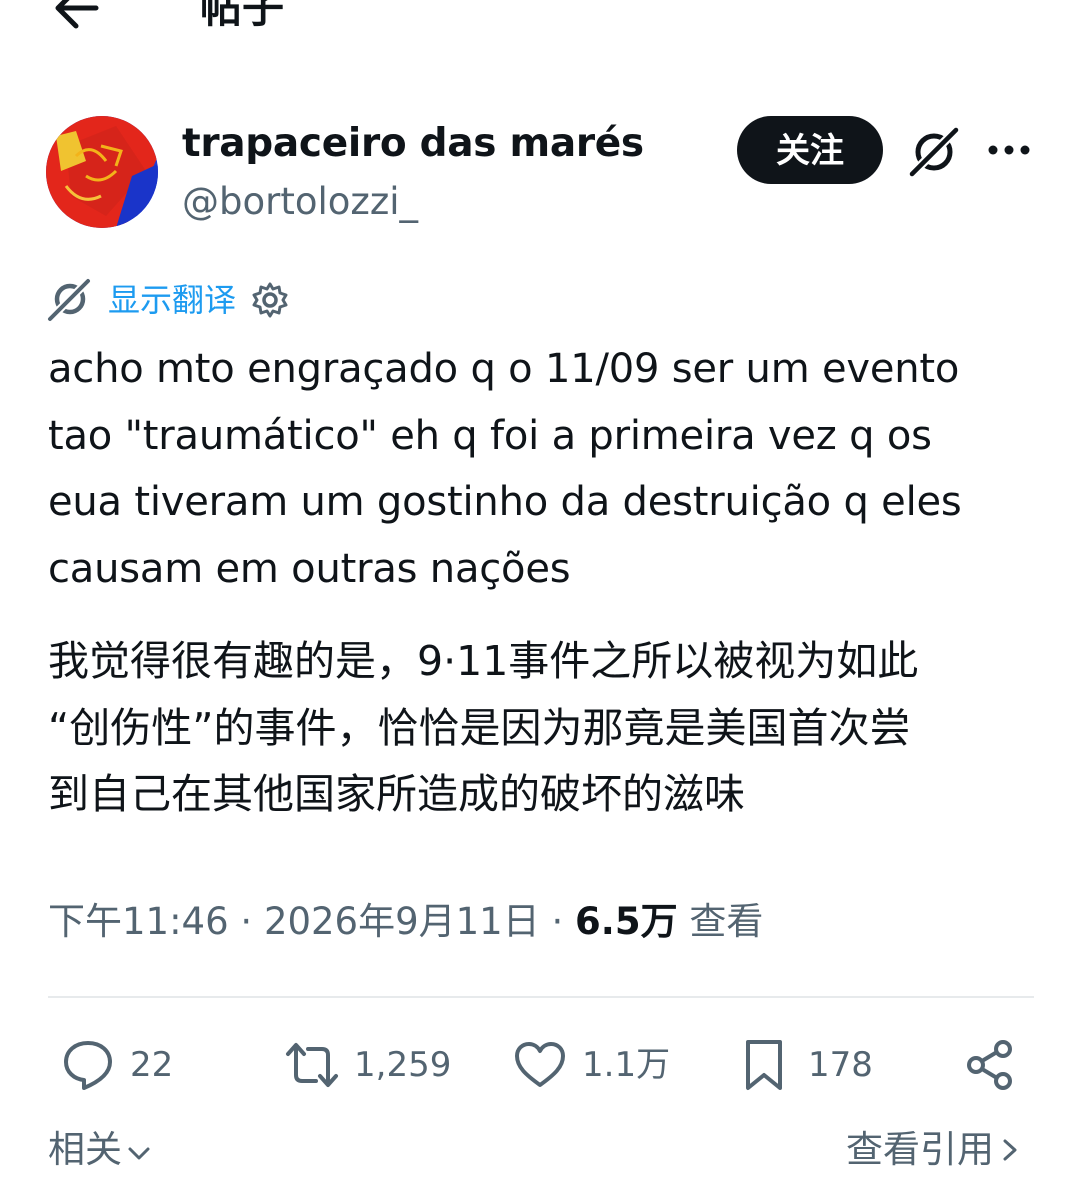 The height and width of the screenshot is (1204, 1080). I want to click on repost-icon, so click(312, 1065).